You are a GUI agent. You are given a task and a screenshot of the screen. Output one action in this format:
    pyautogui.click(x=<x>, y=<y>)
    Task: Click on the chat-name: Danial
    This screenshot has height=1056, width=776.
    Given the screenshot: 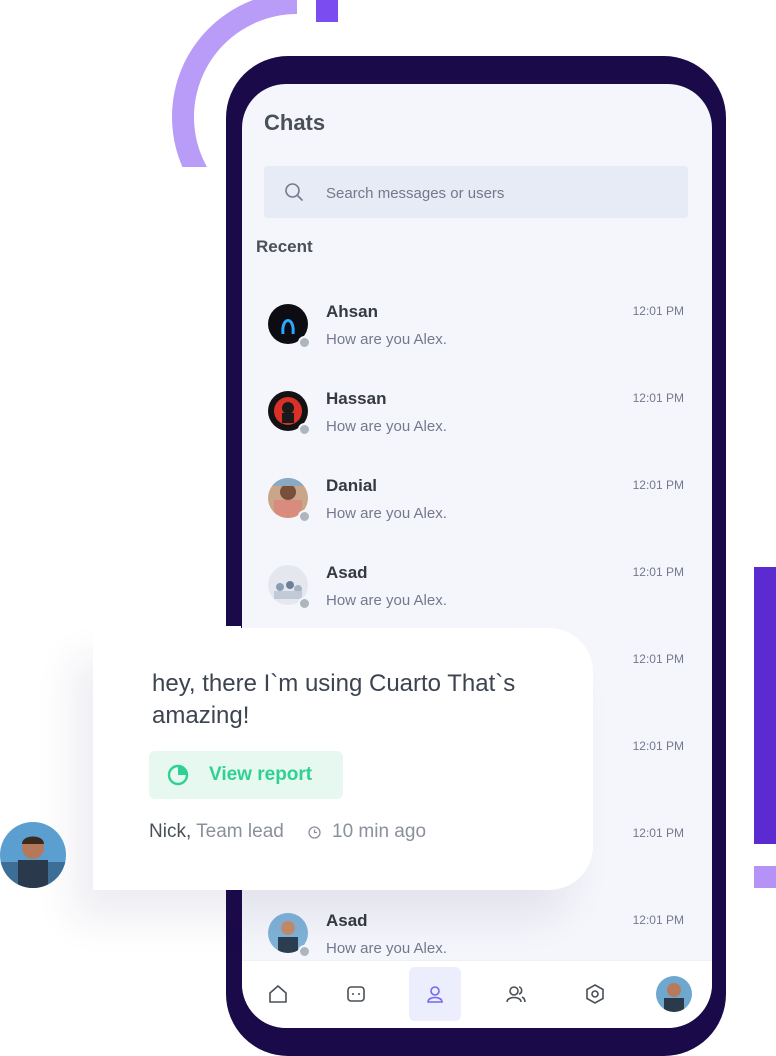 What is the action you would take?
    pyautogui.click(x=352, y=485)
    